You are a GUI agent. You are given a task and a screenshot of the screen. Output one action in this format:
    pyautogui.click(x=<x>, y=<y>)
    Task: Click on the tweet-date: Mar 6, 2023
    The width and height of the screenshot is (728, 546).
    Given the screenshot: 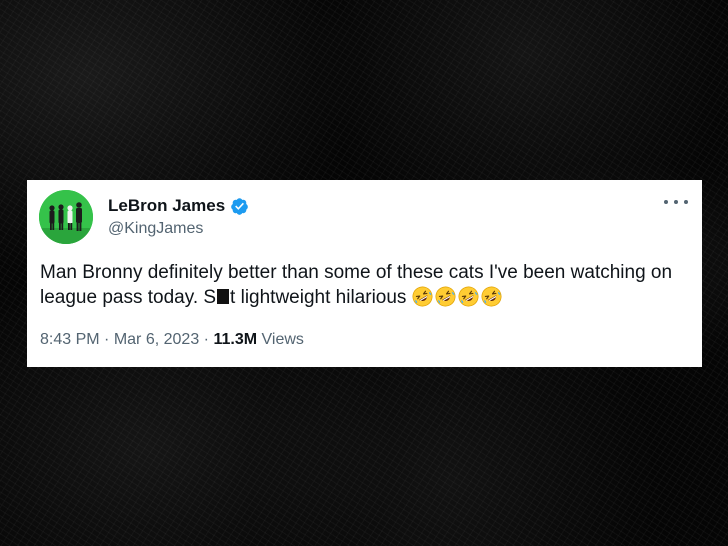 What is the action you would take?
    pyautogui.click(x=156, y=339)
    